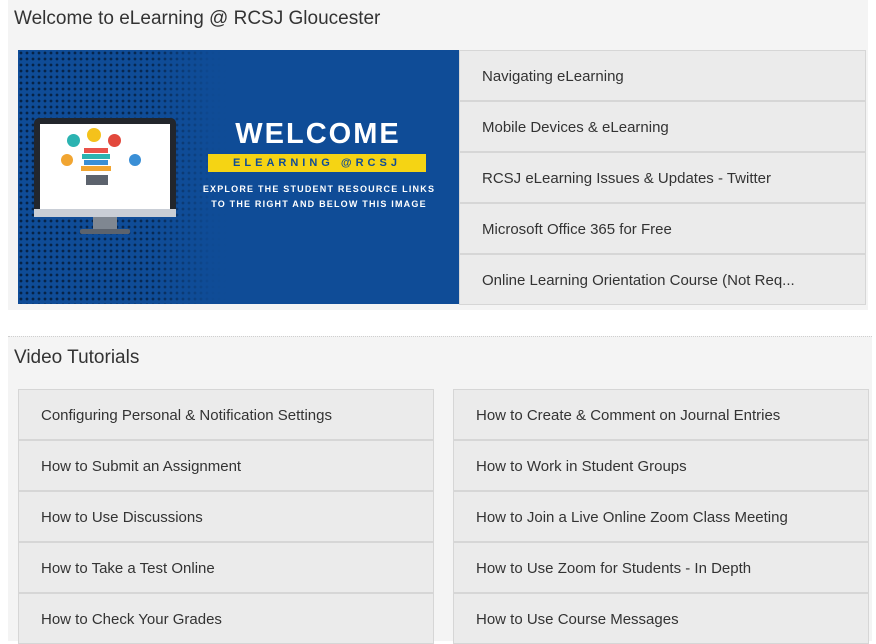  What do you see at coordinates (226, 618) in the screenshot?
I see `tutorial-link: How to Check Your Grades` at bounding box center [226, 618].